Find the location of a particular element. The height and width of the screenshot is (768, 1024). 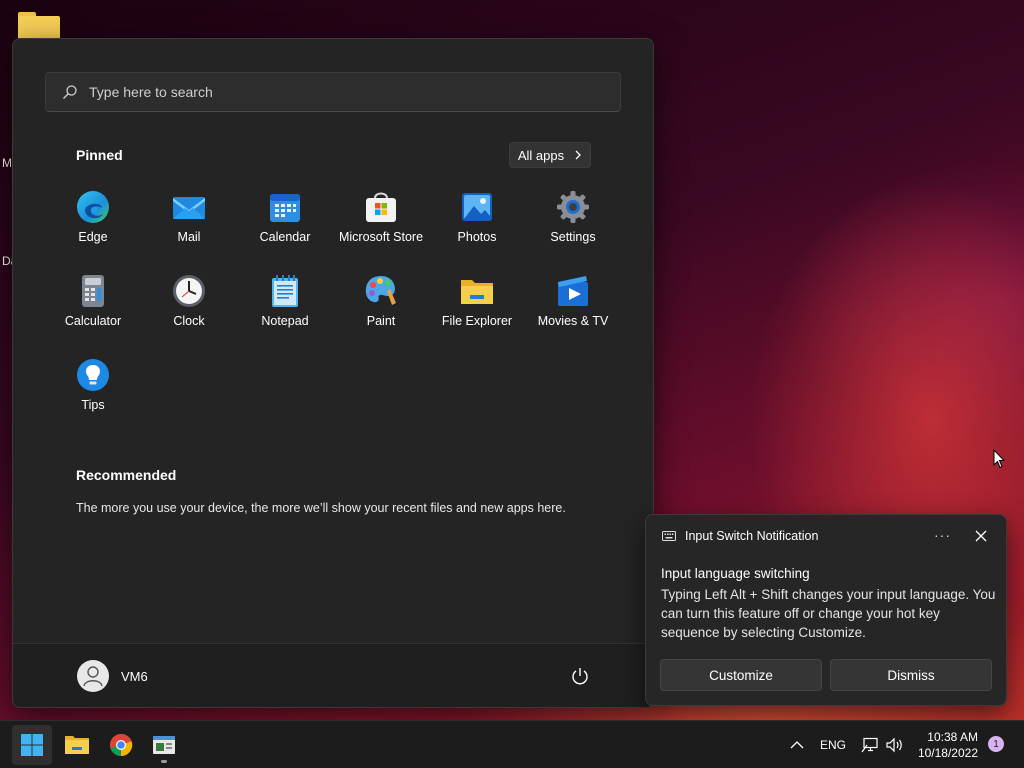

desktop-folder-icon is located at coordinates (39, 26).